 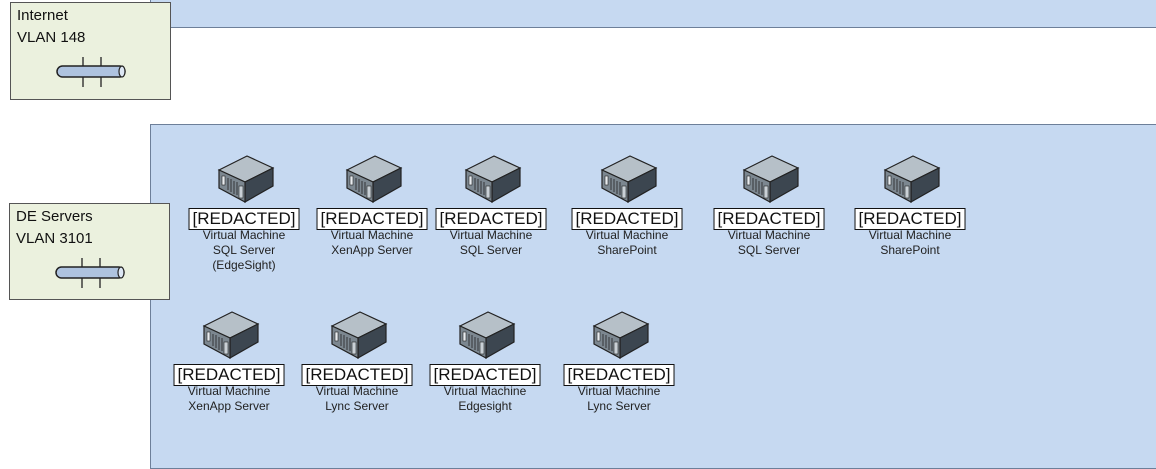 I want to click on internet-vlan-box: Internet VLAN 148, so click(x=90, y=51).